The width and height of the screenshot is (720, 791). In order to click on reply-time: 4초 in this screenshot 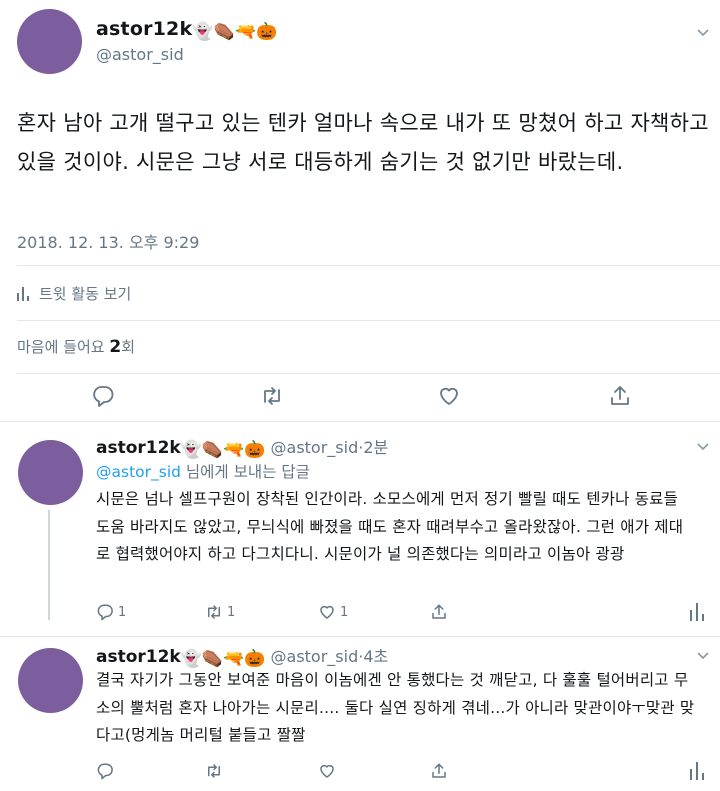, I will do `click(375, 656)`.